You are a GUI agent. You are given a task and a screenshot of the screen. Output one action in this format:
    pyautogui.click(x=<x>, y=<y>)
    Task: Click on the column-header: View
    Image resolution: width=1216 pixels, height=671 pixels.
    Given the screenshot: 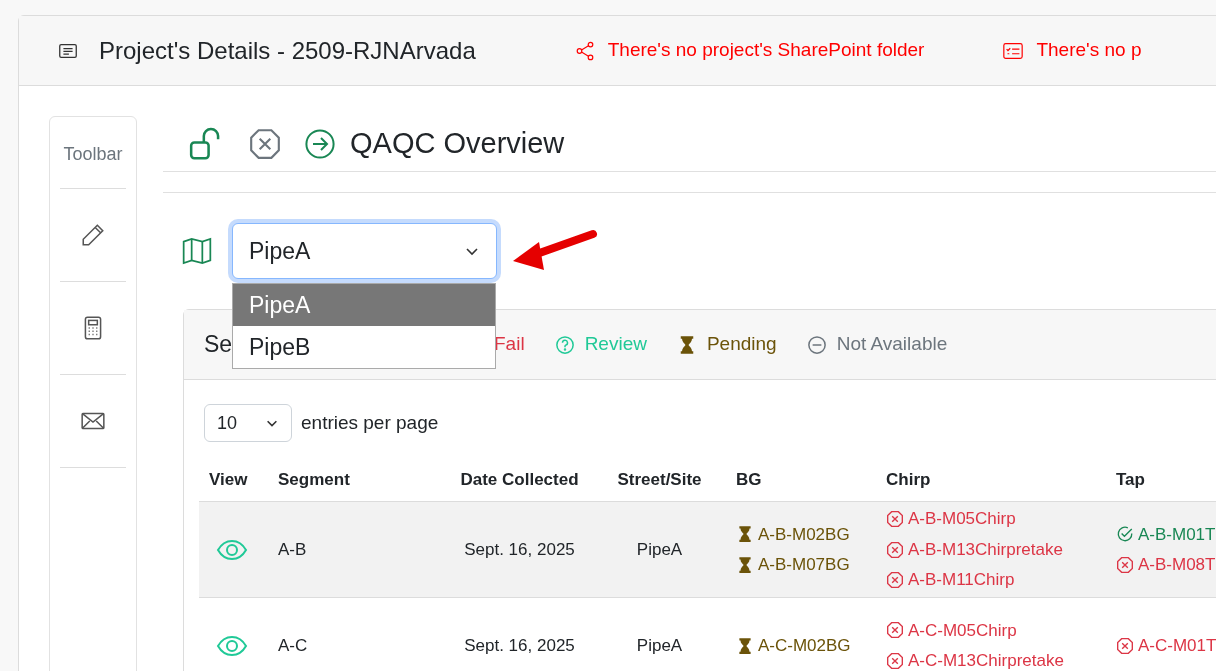 What is the action you would take?
    pyautogui.click(x=228, y=479)
    